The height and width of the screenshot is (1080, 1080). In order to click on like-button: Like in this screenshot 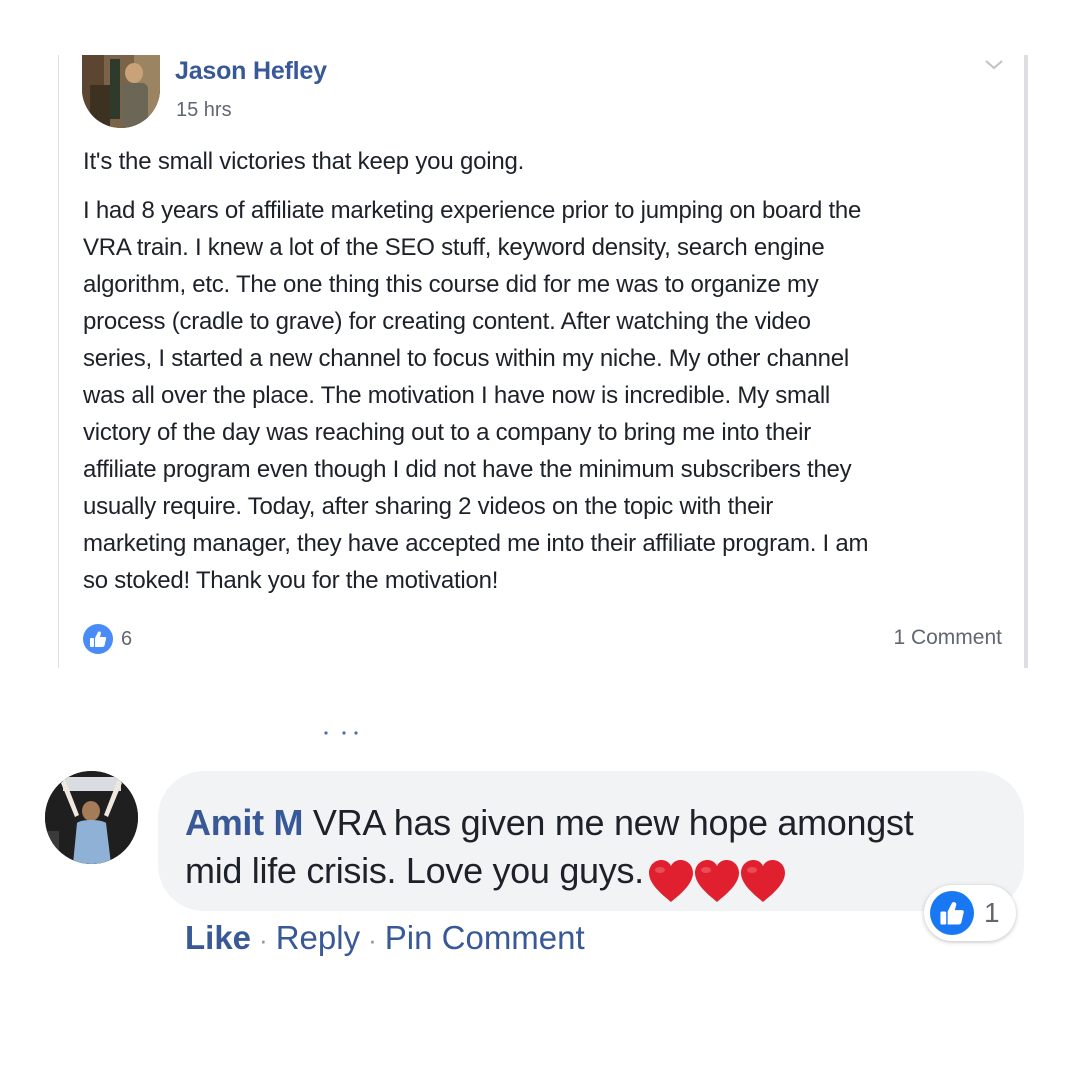, I will do `click(218, 937)`.